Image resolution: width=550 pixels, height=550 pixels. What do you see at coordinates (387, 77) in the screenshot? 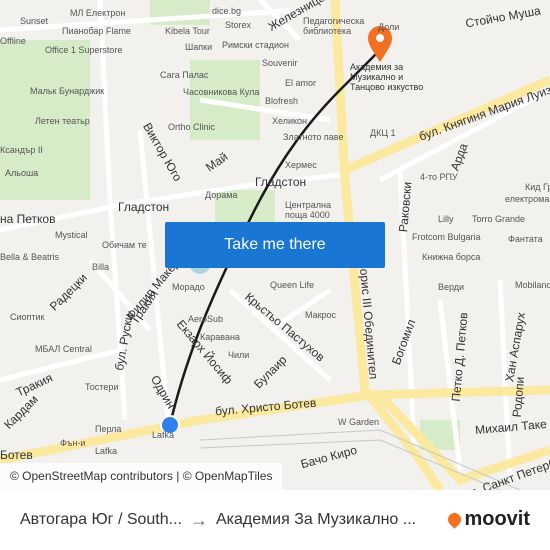
I see `destination-label: Академия за Музикално и Танцово изкуство` at bounding box center [387, 77].